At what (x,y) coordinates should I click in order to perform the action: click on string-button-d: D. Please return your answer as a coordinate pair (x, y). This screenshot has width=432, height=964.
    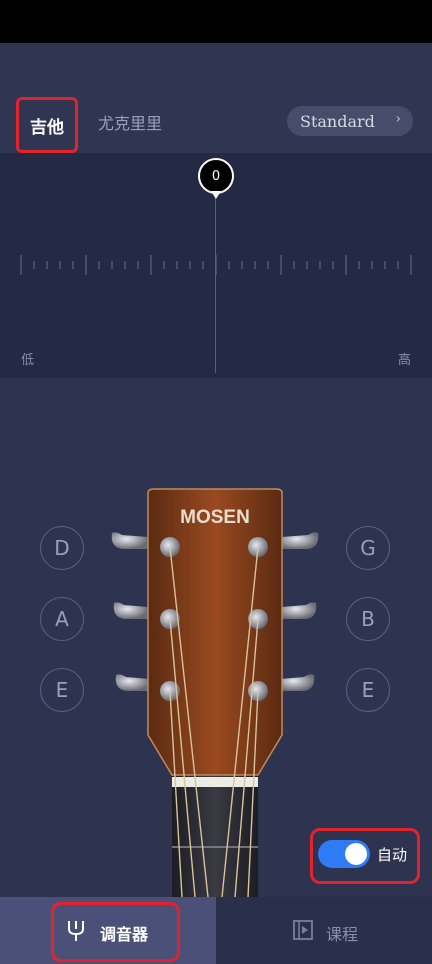
    Looking at the image, I should click on (62, 548).